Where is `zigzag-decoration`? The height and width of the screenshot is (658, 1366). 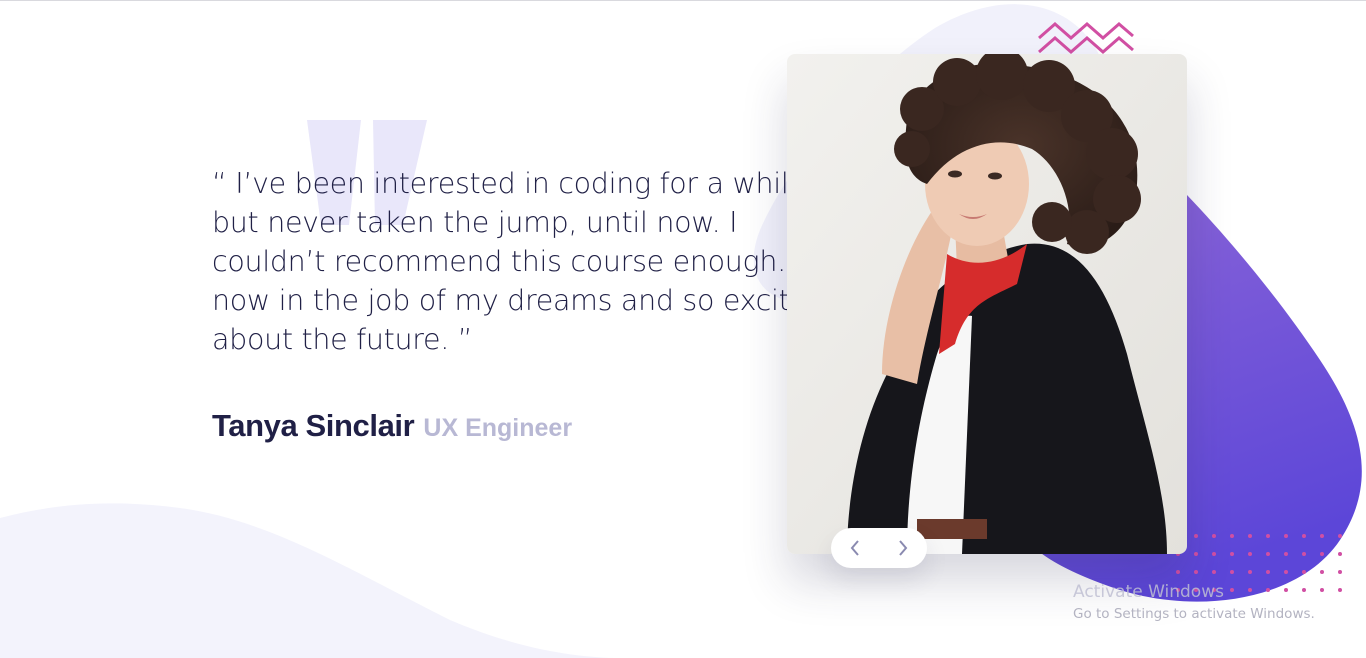 zigzag-decoration is located at coordinates (1086, 38).